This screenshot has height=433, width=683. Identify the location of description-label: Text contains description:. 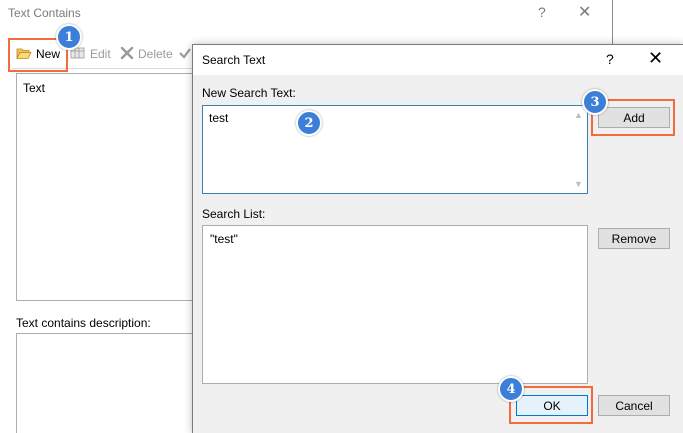
(83, 323).